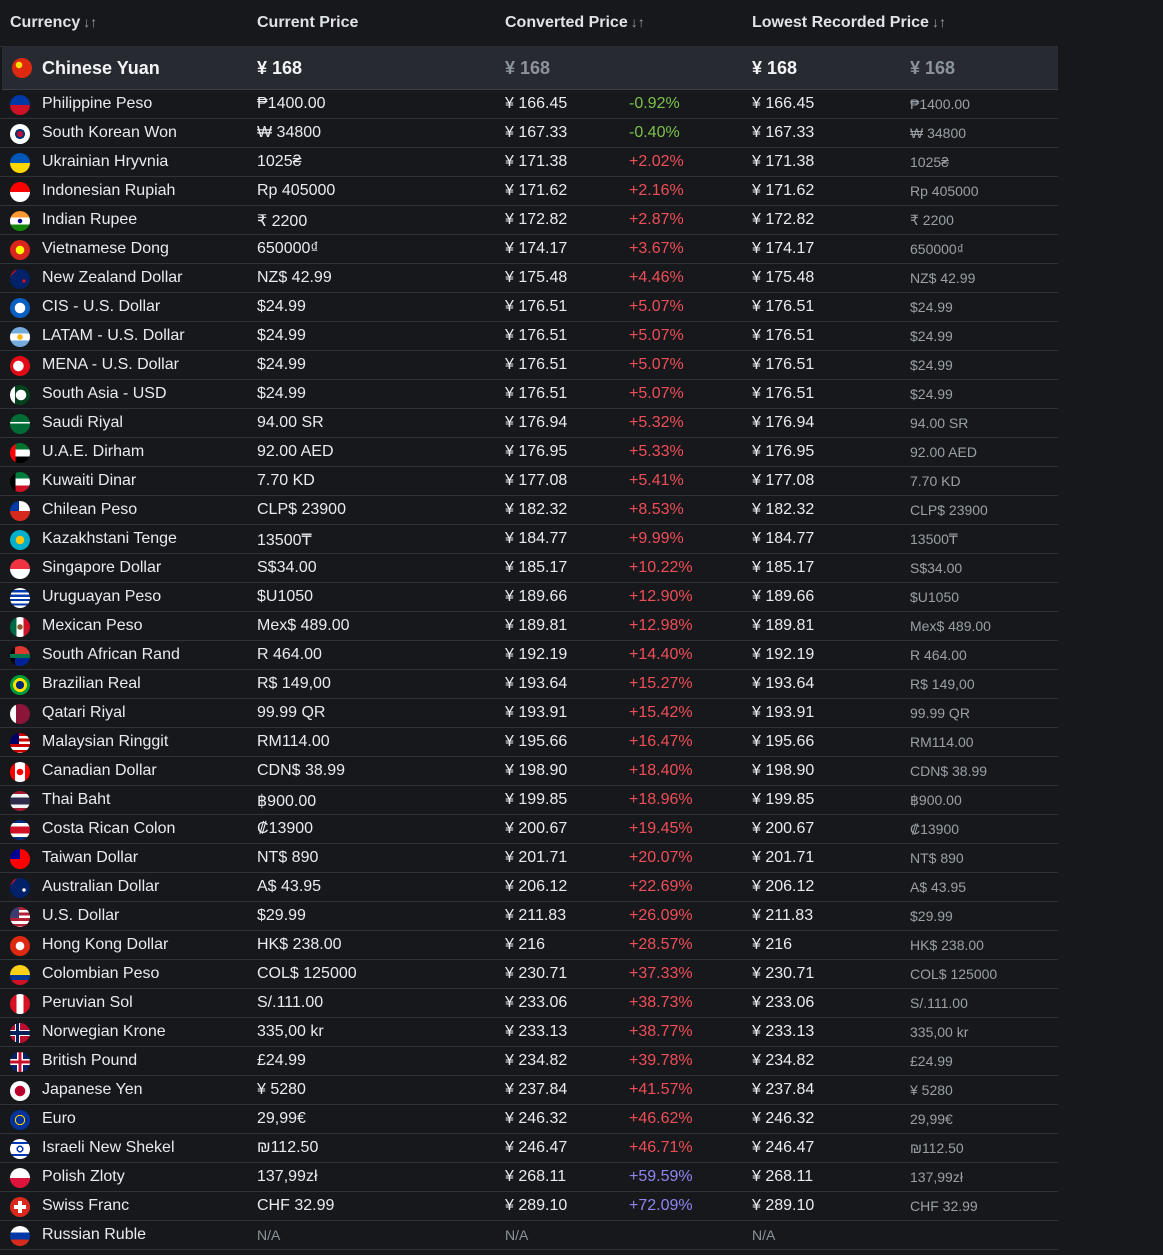  I want to click on current-price: NZ$ 42.99, so click(294, 277).